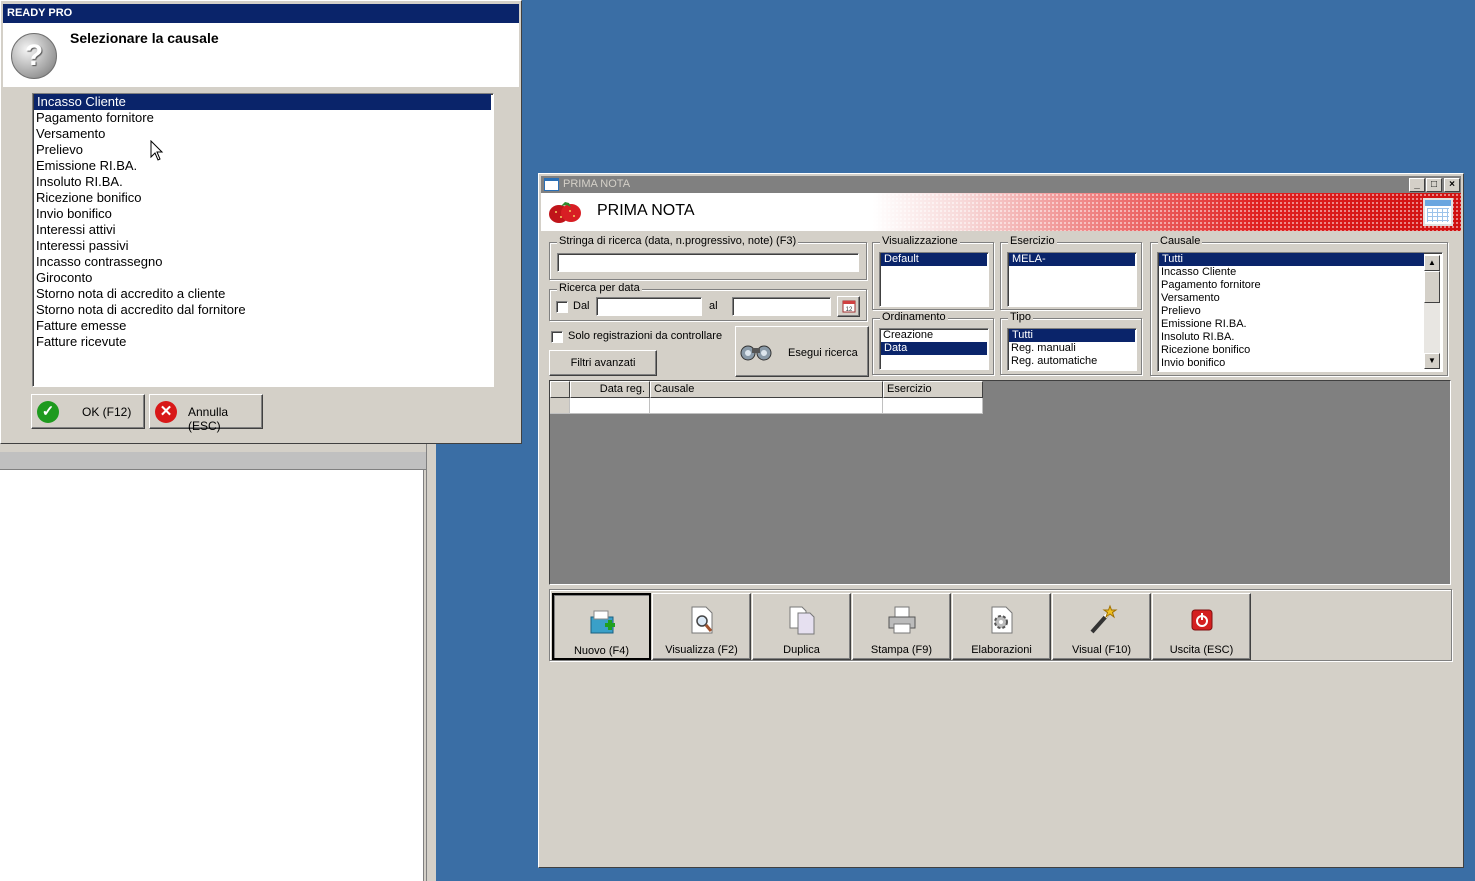  Describe the element at coordinates (263, 230) in the screenshot. I see `list-item: Interessi attivi` at that location.